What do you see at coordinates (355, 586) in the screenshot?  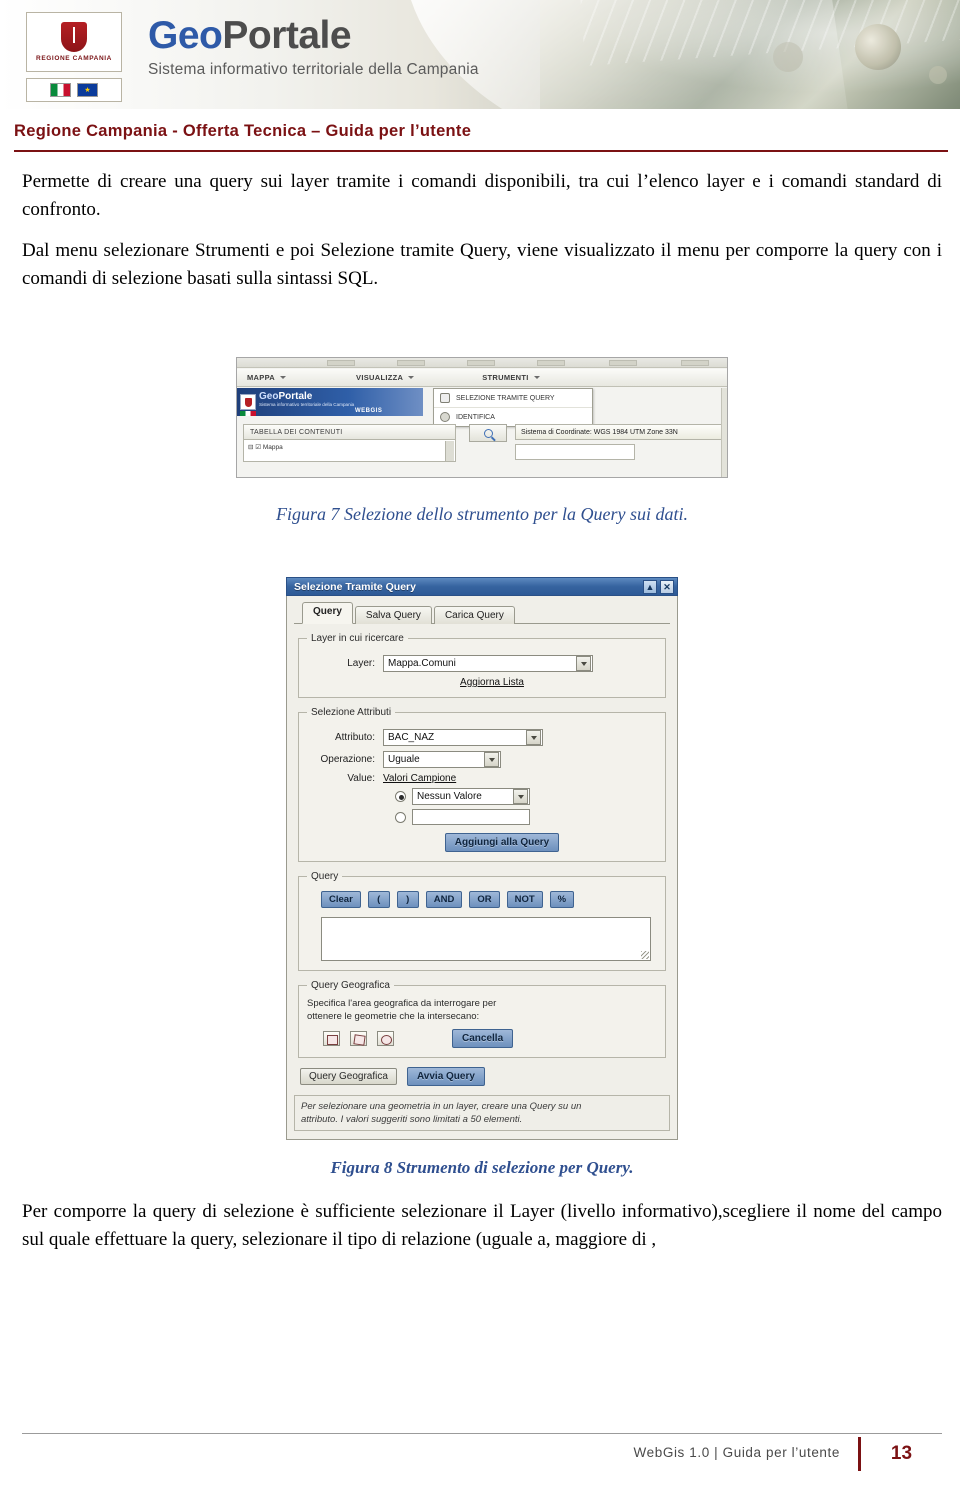 I see `f8-window-title: Selezione Tramite Query` at bounding box center [355, 586].